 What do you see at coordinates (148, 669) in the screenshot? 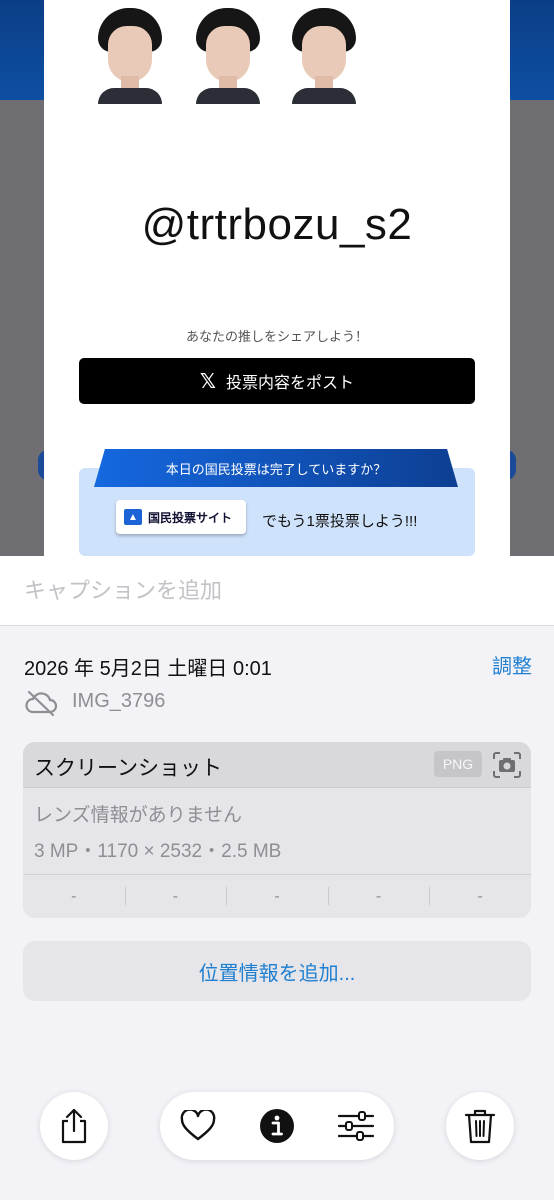
I see `capture-datetime: 2026 年 5月2日 土曜日 0:01` at bounding box center [148, 669].